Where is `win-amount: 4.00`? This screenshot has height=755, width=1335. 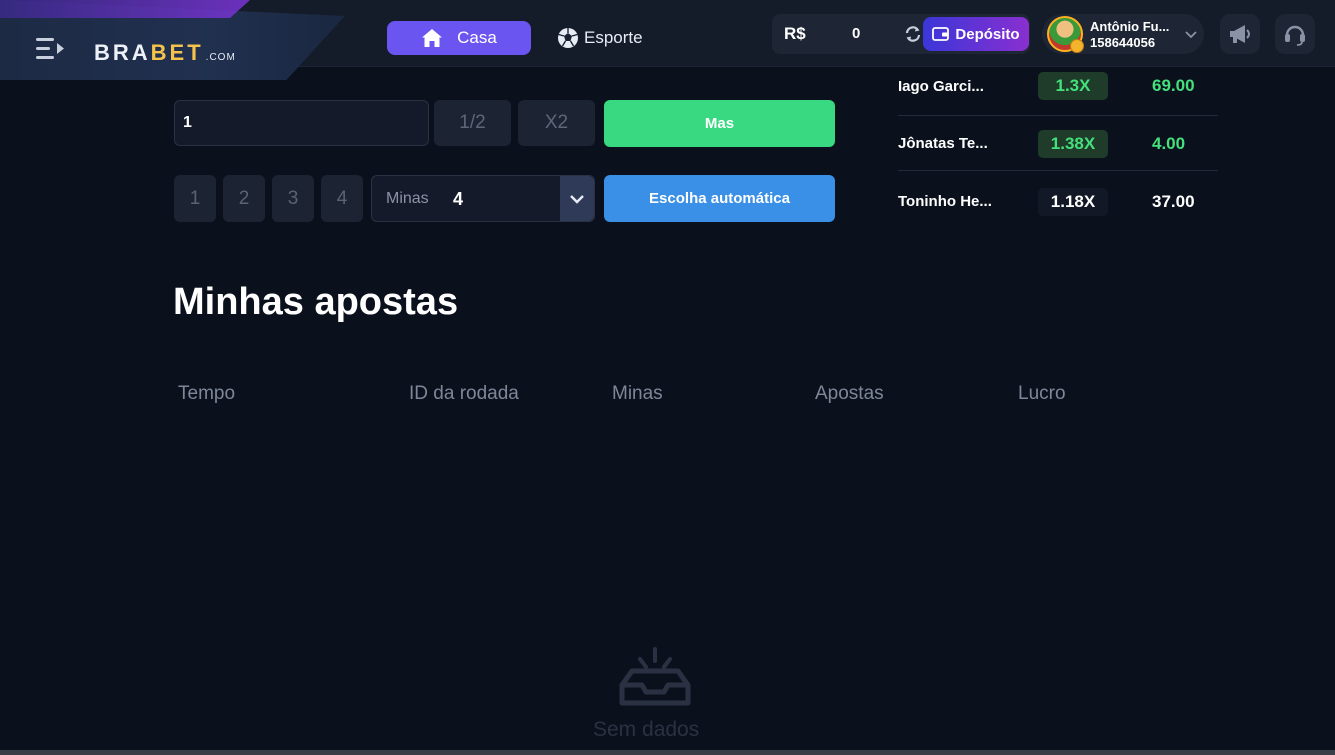 win-amount: 4.00 is located at coordinates (1169, 143).